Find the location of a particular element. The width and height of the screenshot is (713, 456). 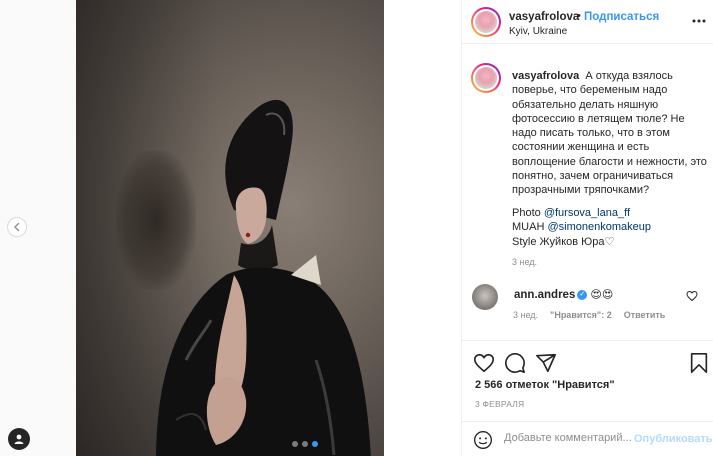

share-icon is located at coordinates (546, 363).